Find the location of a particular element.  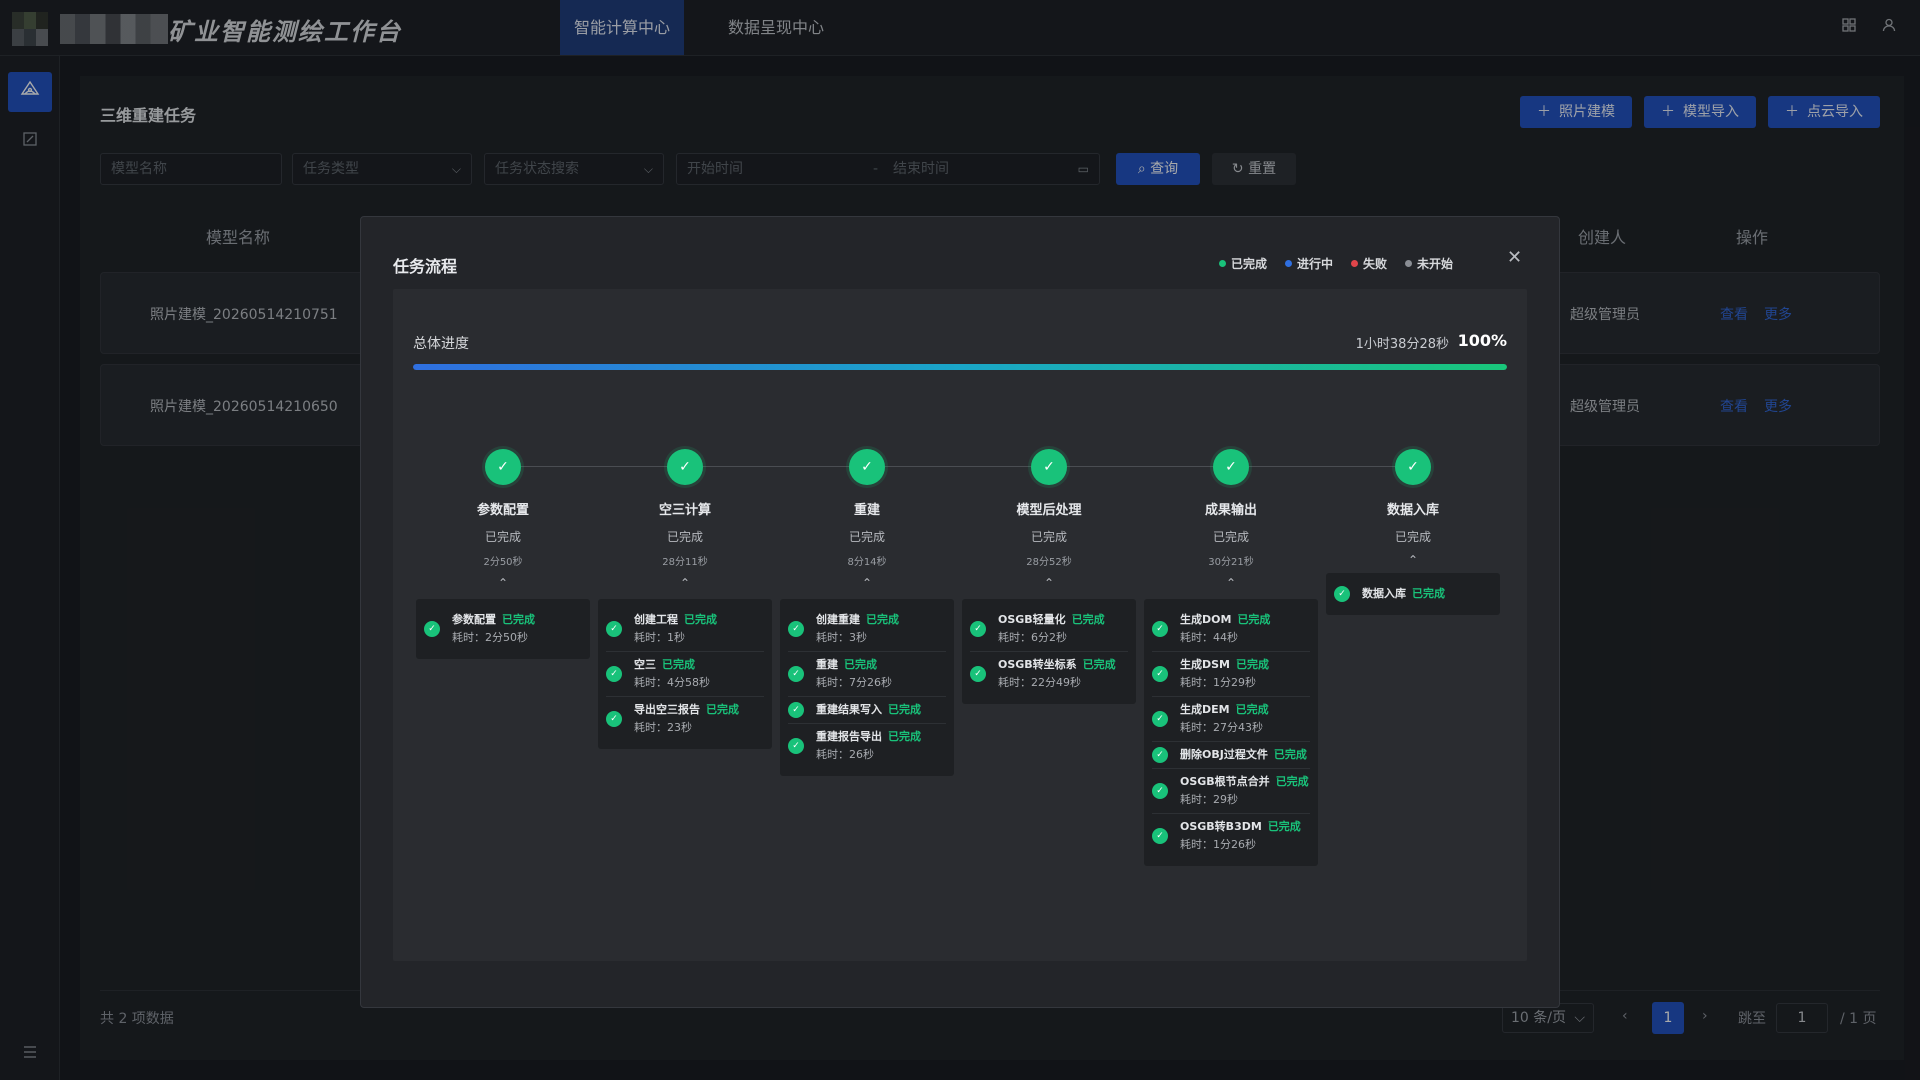

step-item: ✓ 重建 已完成 耗时：7分26秒 is located at coordinates (867, 674).